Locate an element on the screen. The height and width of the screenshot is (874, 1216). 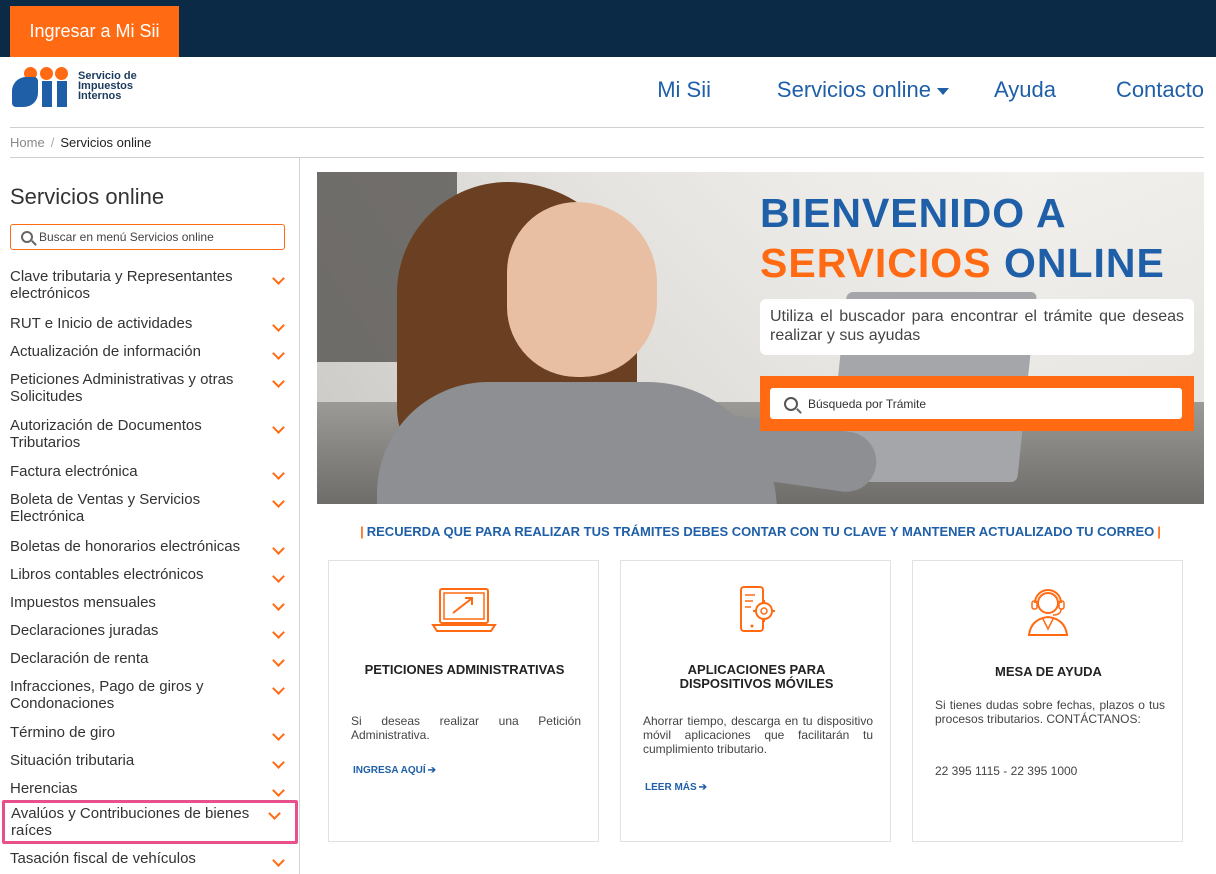
sidebar-item-boleta-ventas: Boleta de Ventas y Servicios Electrónica is located at coordinates (152, 508).